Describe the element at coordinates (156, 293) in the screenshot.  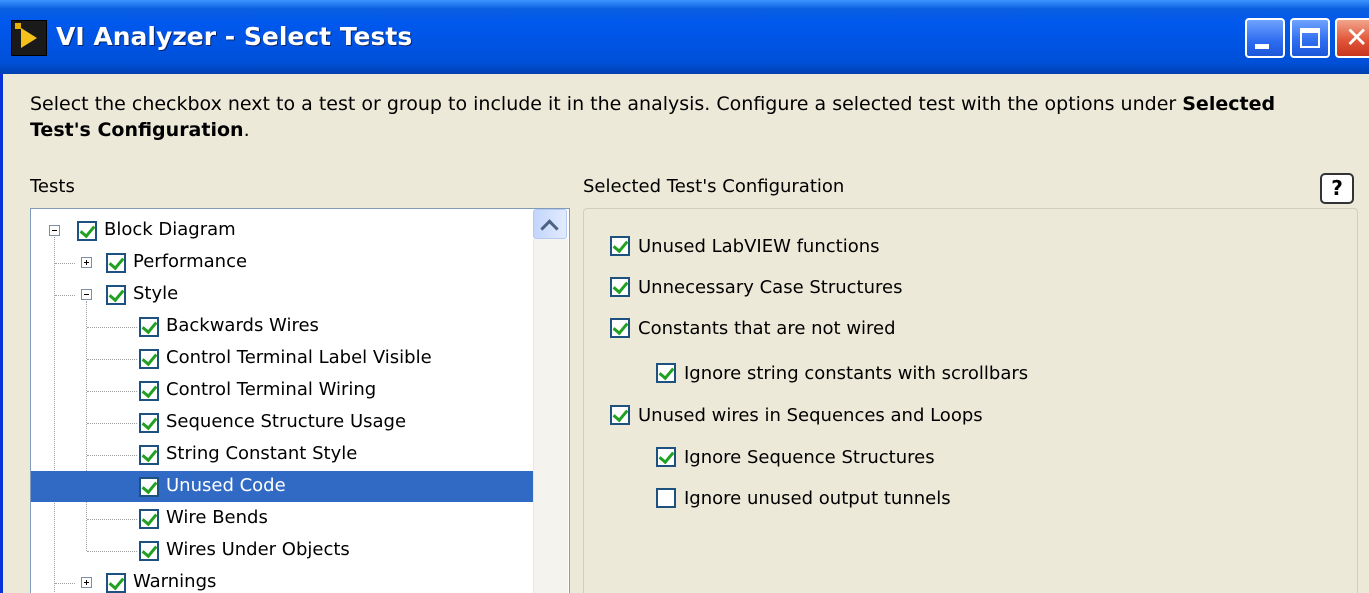
I see `tree-item-label: Style` at that location.